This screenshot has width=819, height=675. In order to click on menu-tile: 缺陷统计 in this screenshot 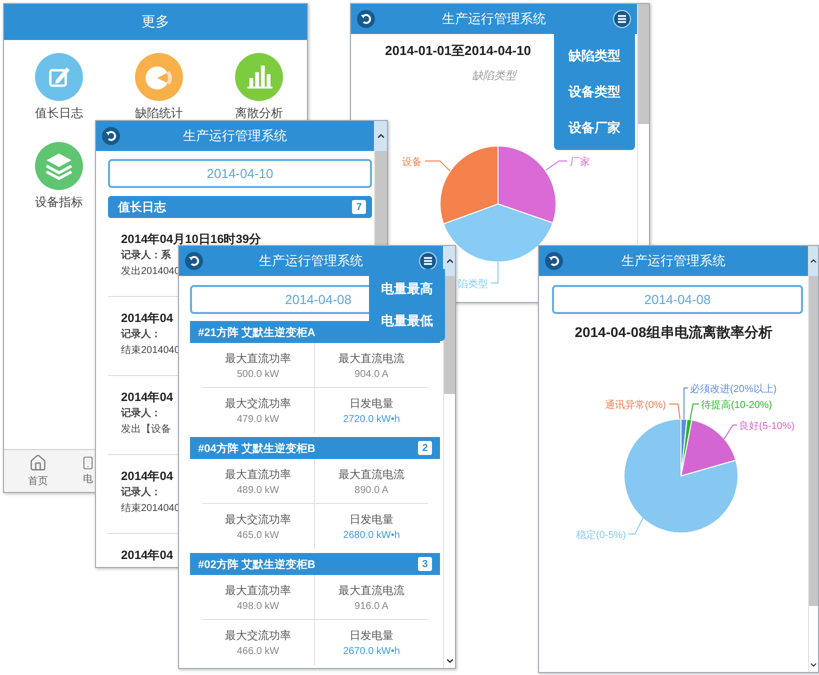, I will do `click(159, 87)`.